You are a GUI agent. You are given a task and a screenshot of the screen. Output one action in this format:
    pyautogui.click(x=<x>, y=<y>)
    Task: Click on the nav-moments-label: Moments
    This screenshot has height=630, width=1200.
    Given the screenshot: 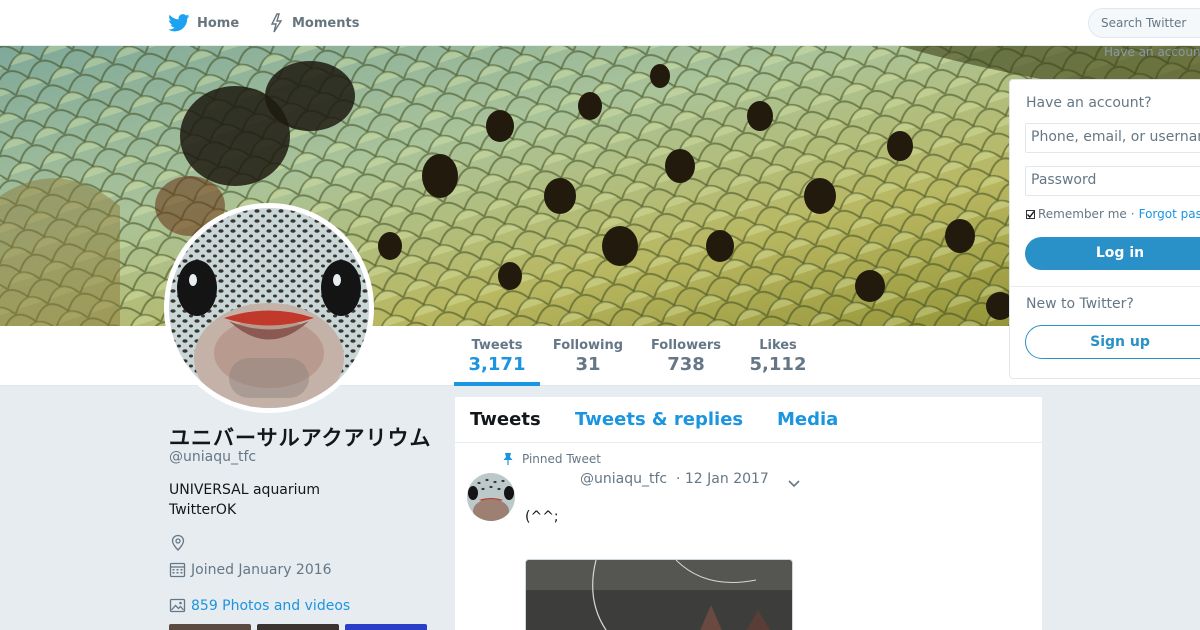 What is the action you would take?
    pyautogui.click(x=326, y=23)
    